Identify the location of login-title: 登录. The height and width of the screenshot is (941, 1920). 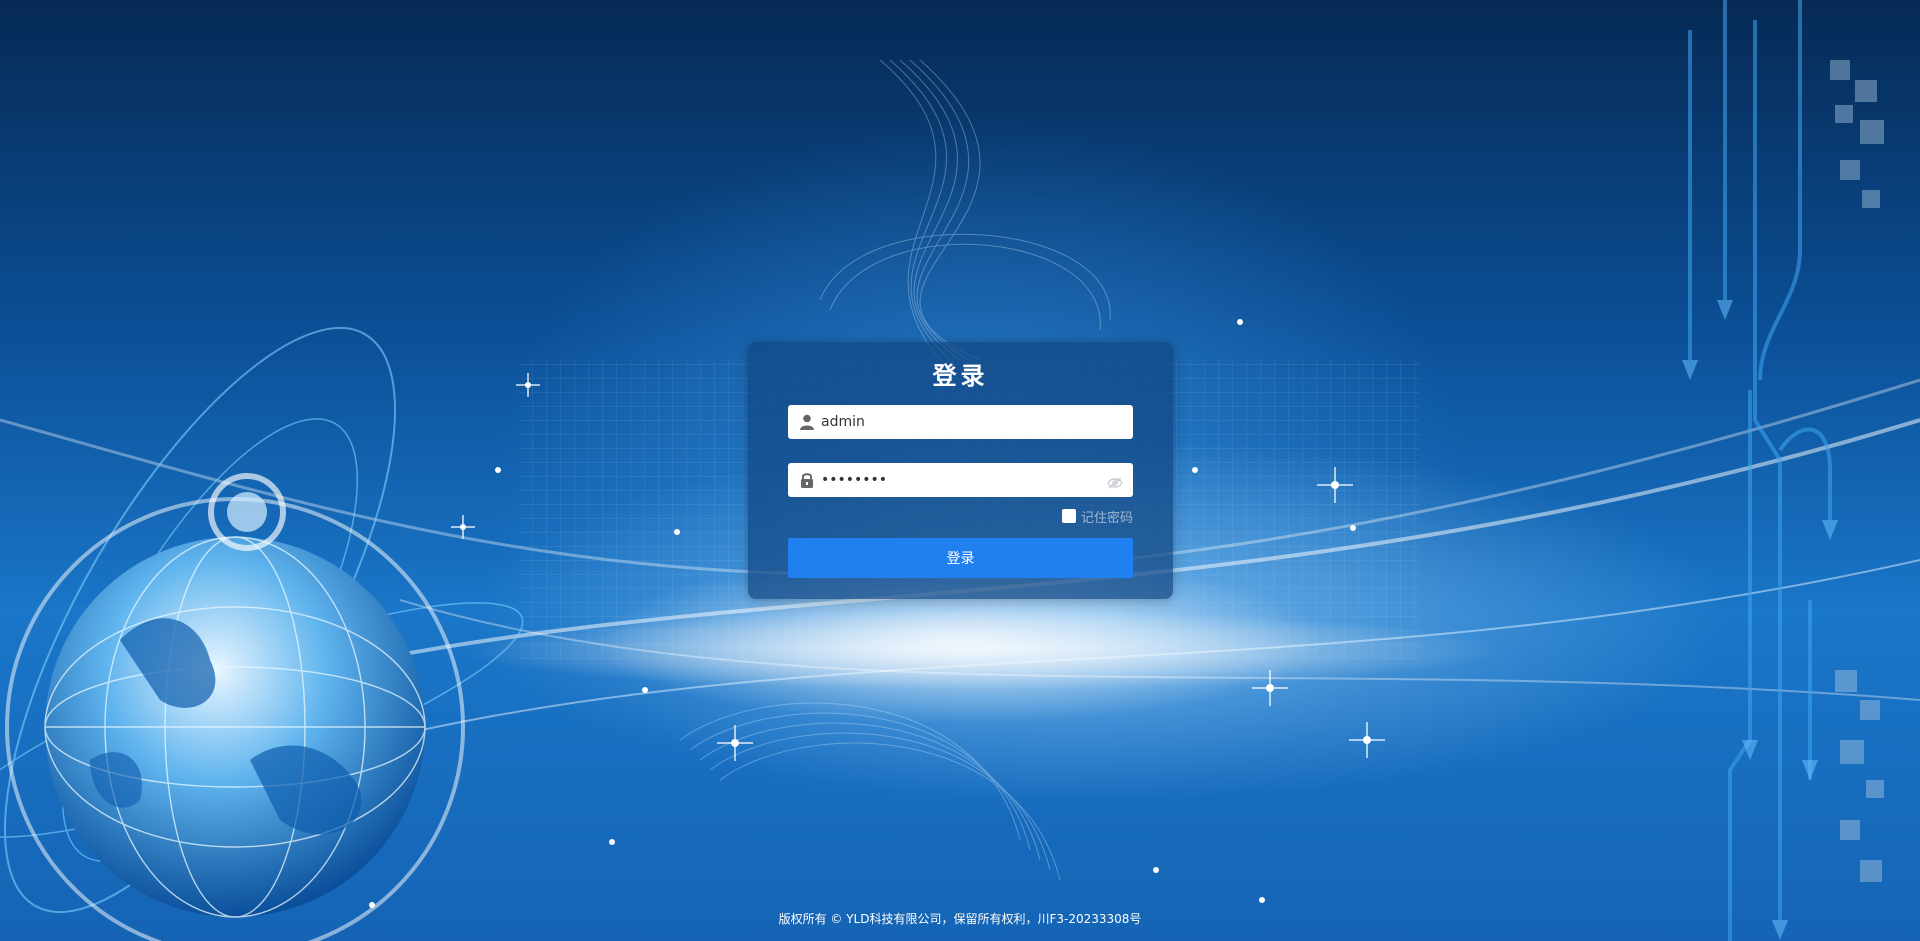
(960, 376).